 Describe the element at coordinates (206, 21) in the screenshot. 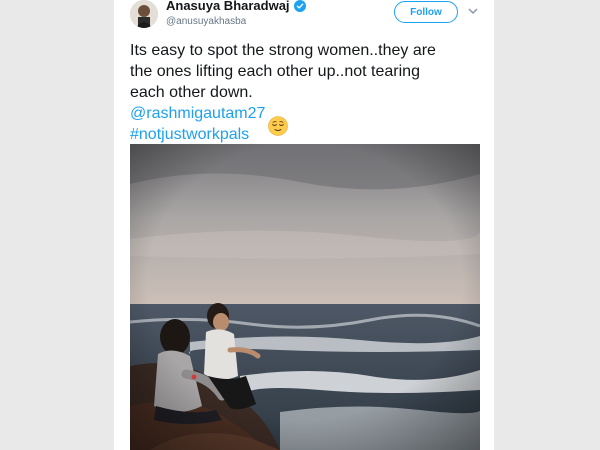

I see `user-handle: @anusuyakhasba` at that location.